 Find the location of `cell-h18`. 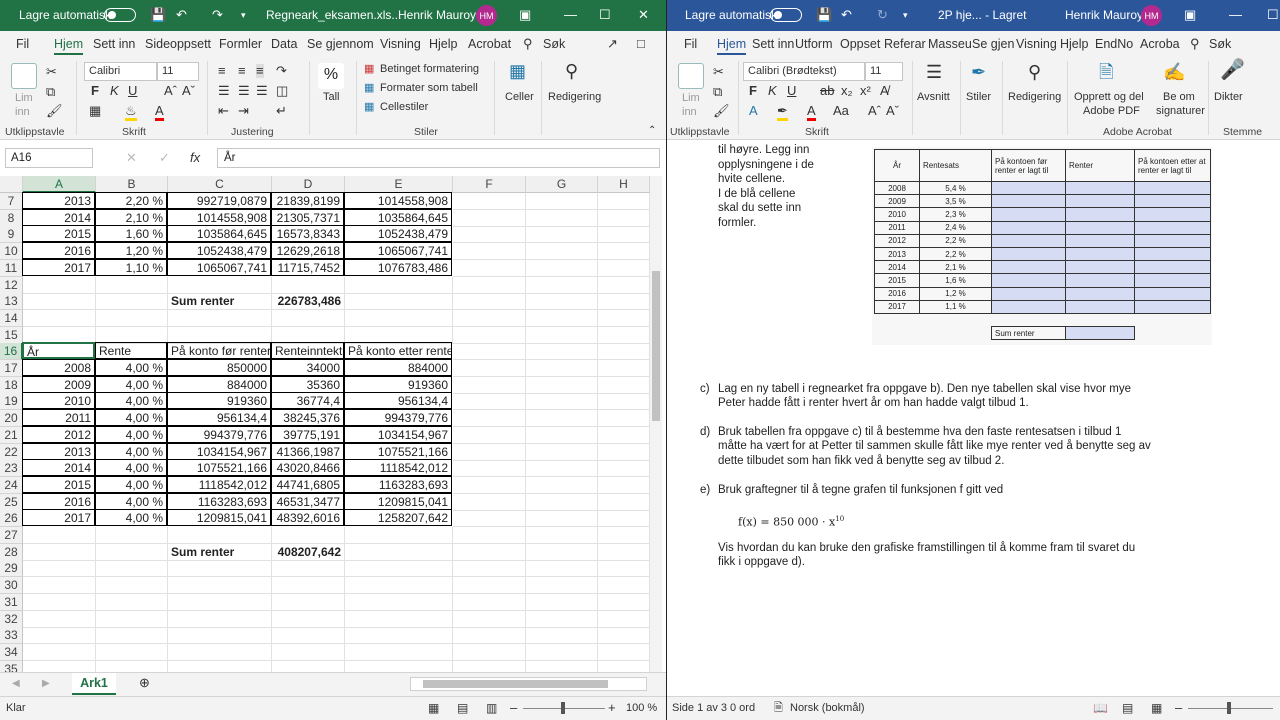

cell-h18 is located at coordinates (624, 385).